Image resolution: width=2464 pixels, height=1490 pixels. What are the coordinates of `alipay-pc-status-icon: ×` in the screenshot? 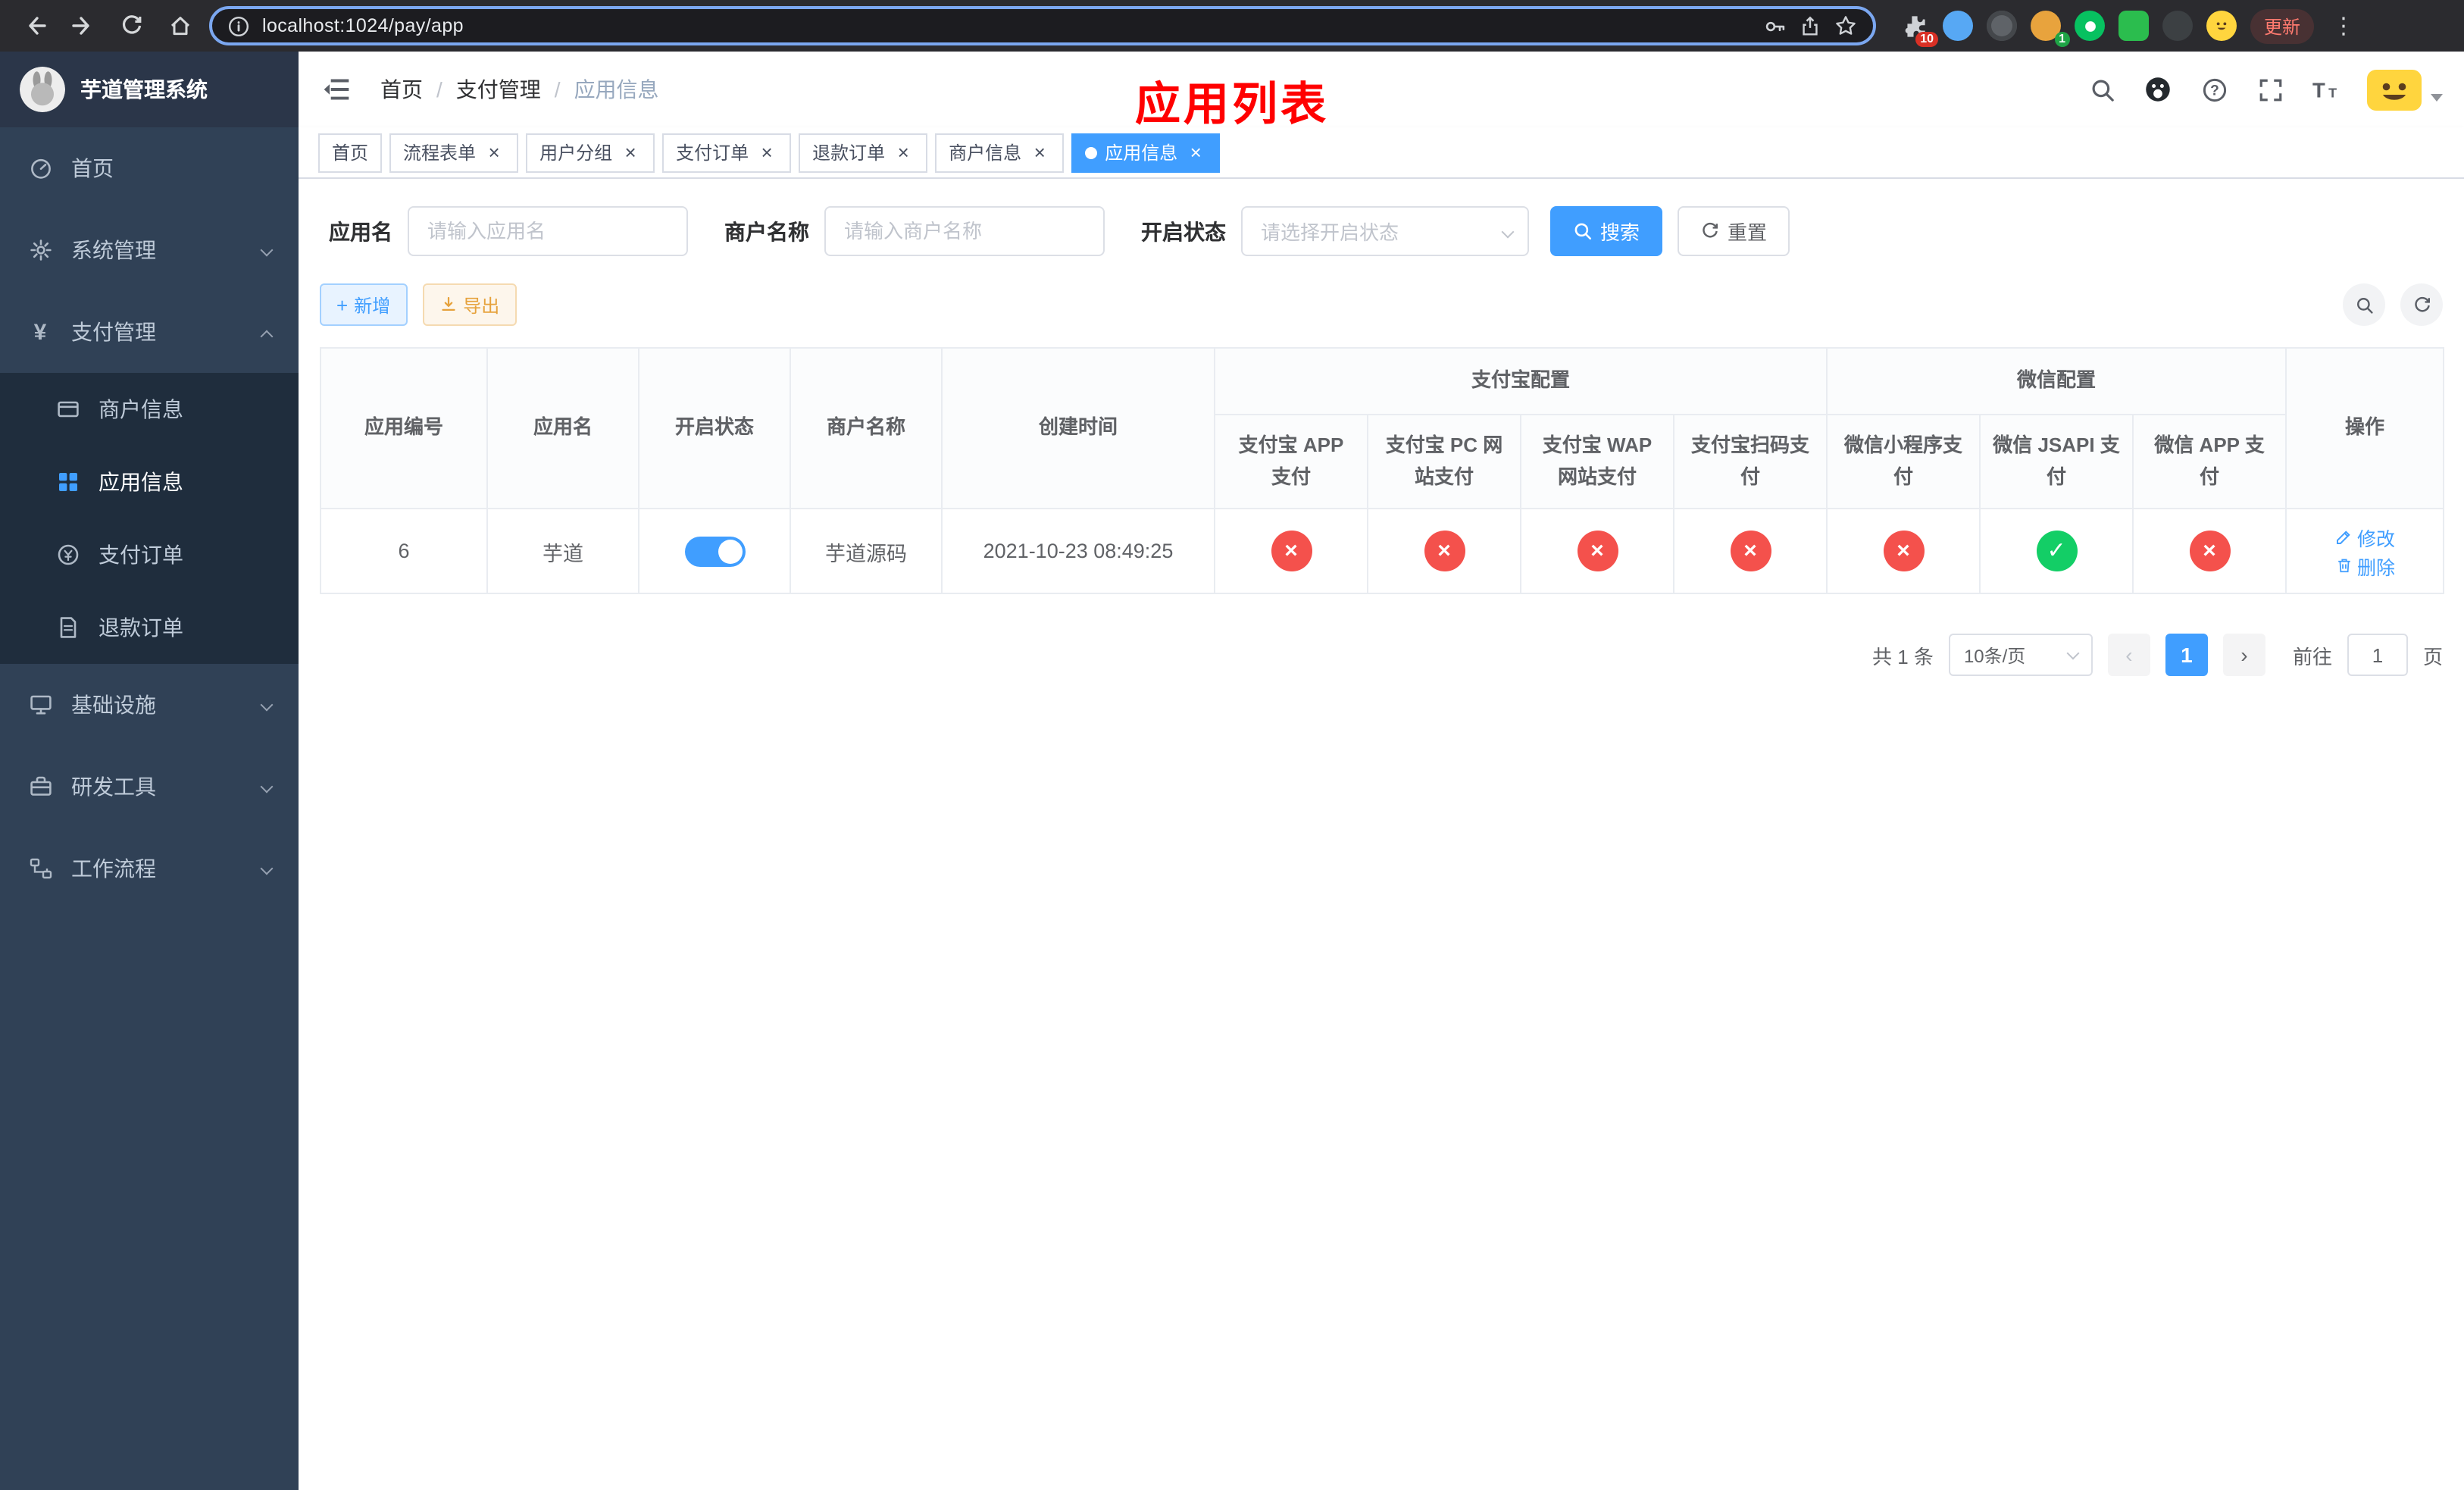 It's located at (1444, 551).